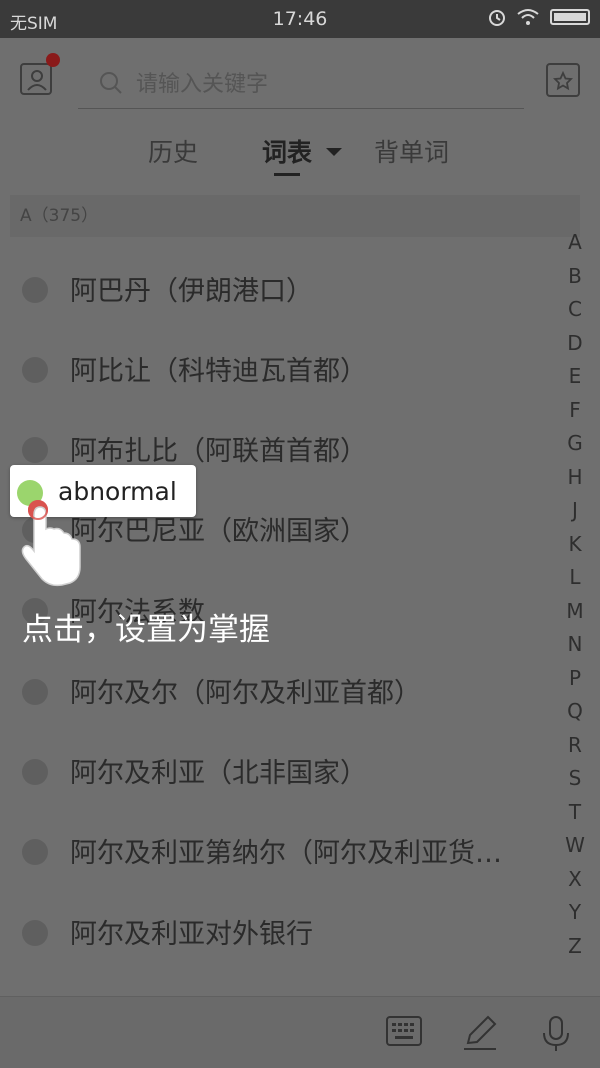  Describe the element at coordinates (575, 813) in the screenshot. I see `index-letter: T` at that location.